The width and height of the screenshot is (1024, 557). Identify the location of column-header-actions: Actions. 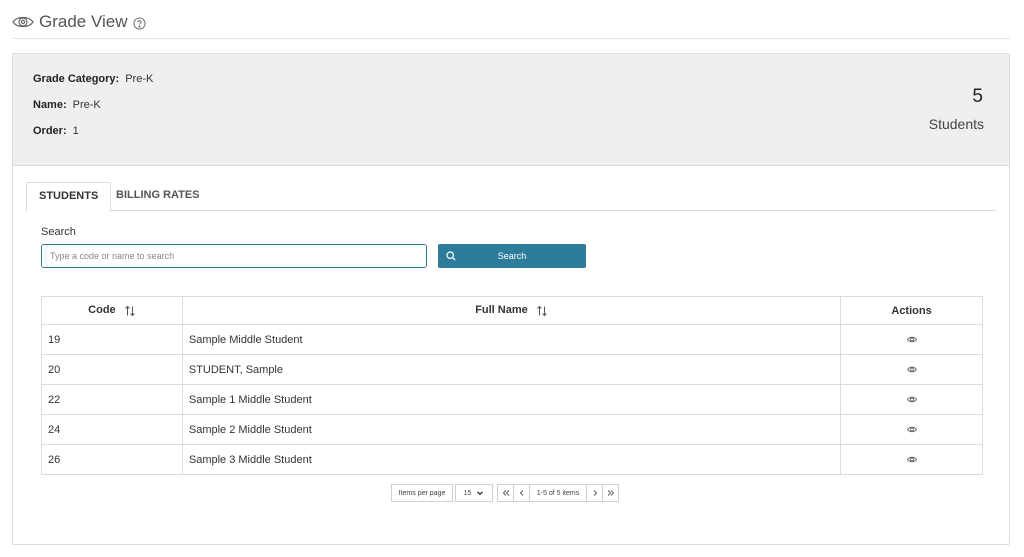
(911, 310).